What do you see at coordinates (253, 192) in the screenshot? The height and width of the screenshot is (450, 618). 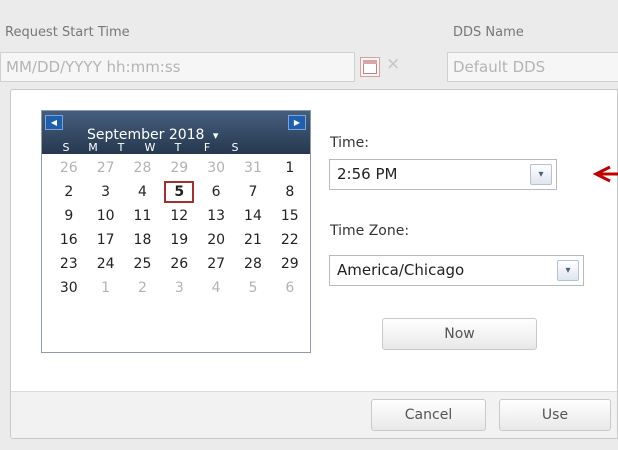 I see `calendar-day: 7` at bounding box center [253, 192].